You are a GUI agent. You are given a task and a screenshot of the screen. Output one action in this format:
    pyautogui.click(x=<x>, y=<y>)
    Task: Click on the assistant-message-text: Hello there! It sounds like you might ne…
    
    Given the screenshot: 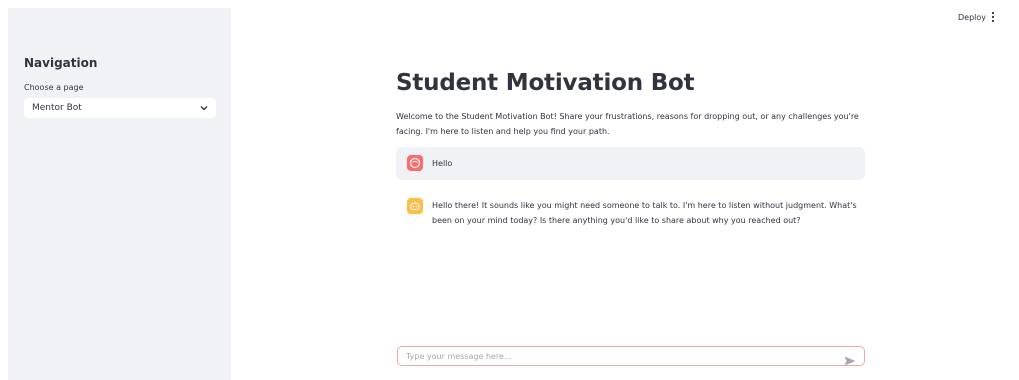 What is the action you would take?
    pyautogui.click(x=644, y=213)
    